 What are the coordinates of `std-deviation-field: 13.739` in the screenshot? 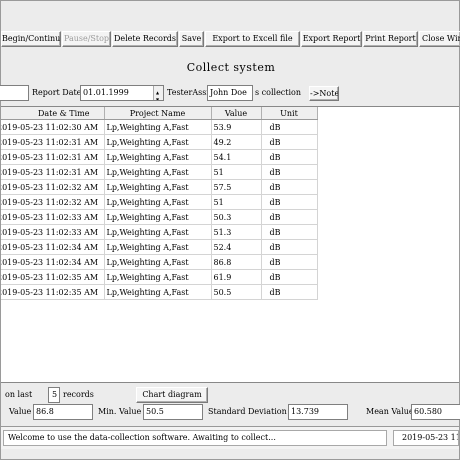 It's located at (318, 412).